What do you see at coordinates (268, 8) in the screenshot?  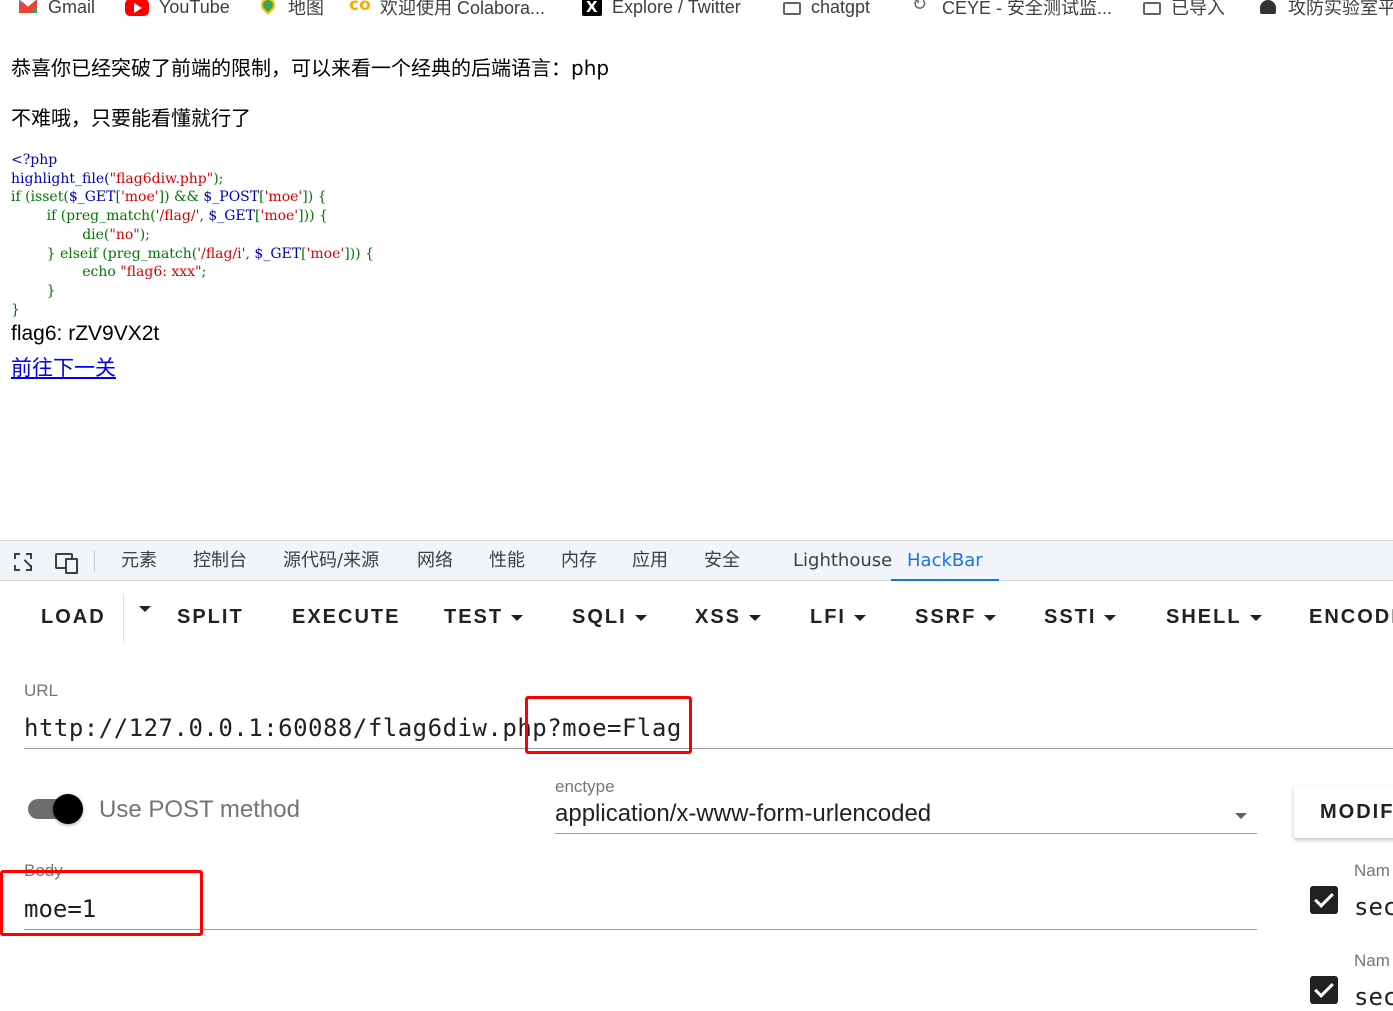 I see `maps-icon` at bounding box center [268, 8].